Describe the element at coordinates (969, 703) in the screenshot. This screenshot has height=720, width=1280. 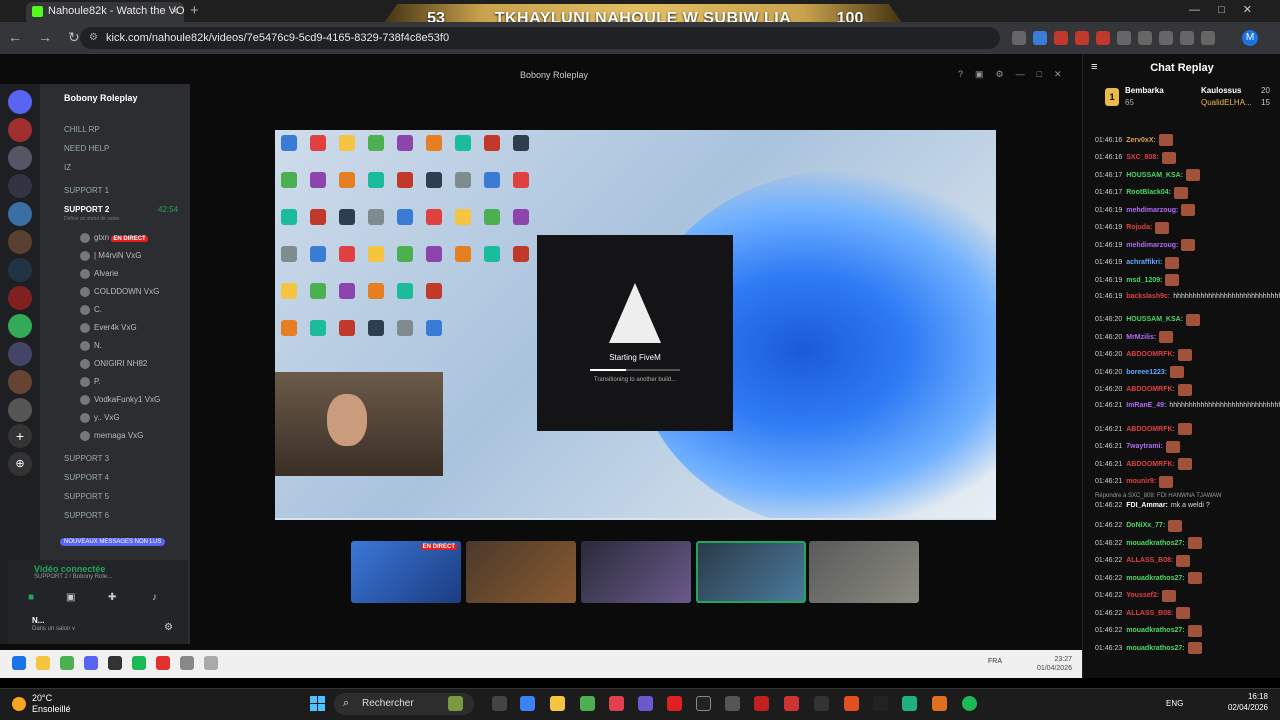
I see `spotify-icon` at that location.